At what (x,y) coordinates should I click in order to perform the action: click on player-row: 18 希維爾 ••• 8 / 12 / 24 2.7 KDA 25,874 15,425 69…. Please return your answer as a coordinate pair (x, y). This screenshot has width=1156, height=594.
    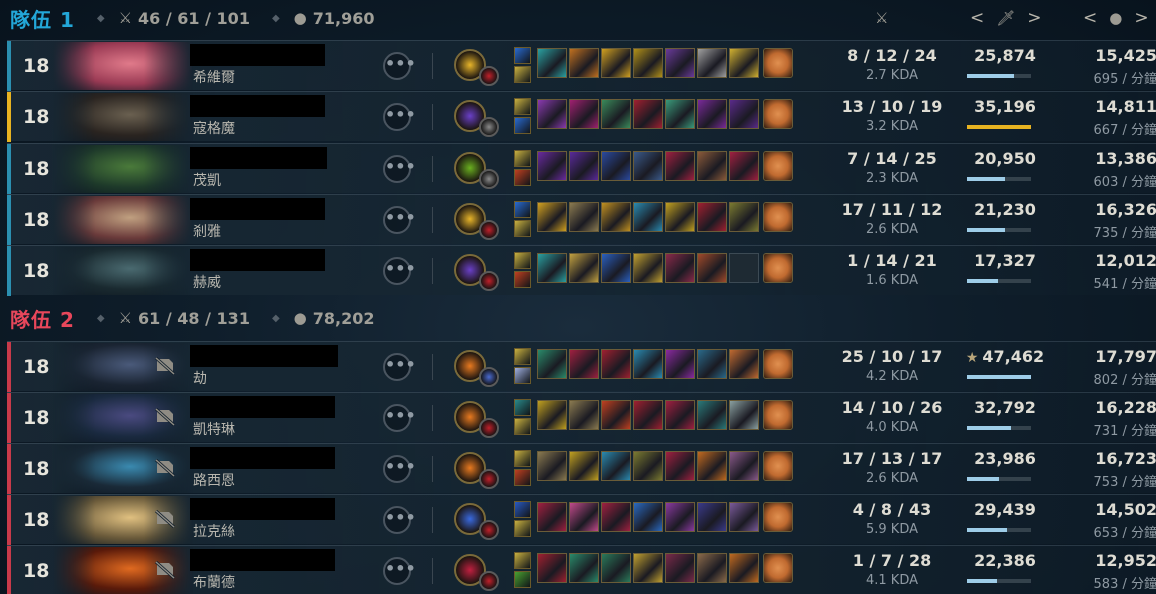
    Looking at the image, I should click on (581, 65).